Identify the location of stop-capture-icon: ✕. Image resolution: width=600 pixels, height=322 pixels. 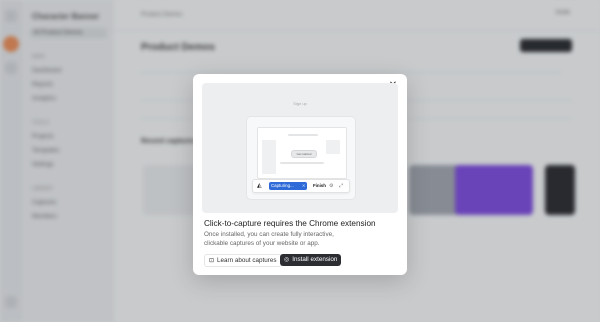
(304, 185).